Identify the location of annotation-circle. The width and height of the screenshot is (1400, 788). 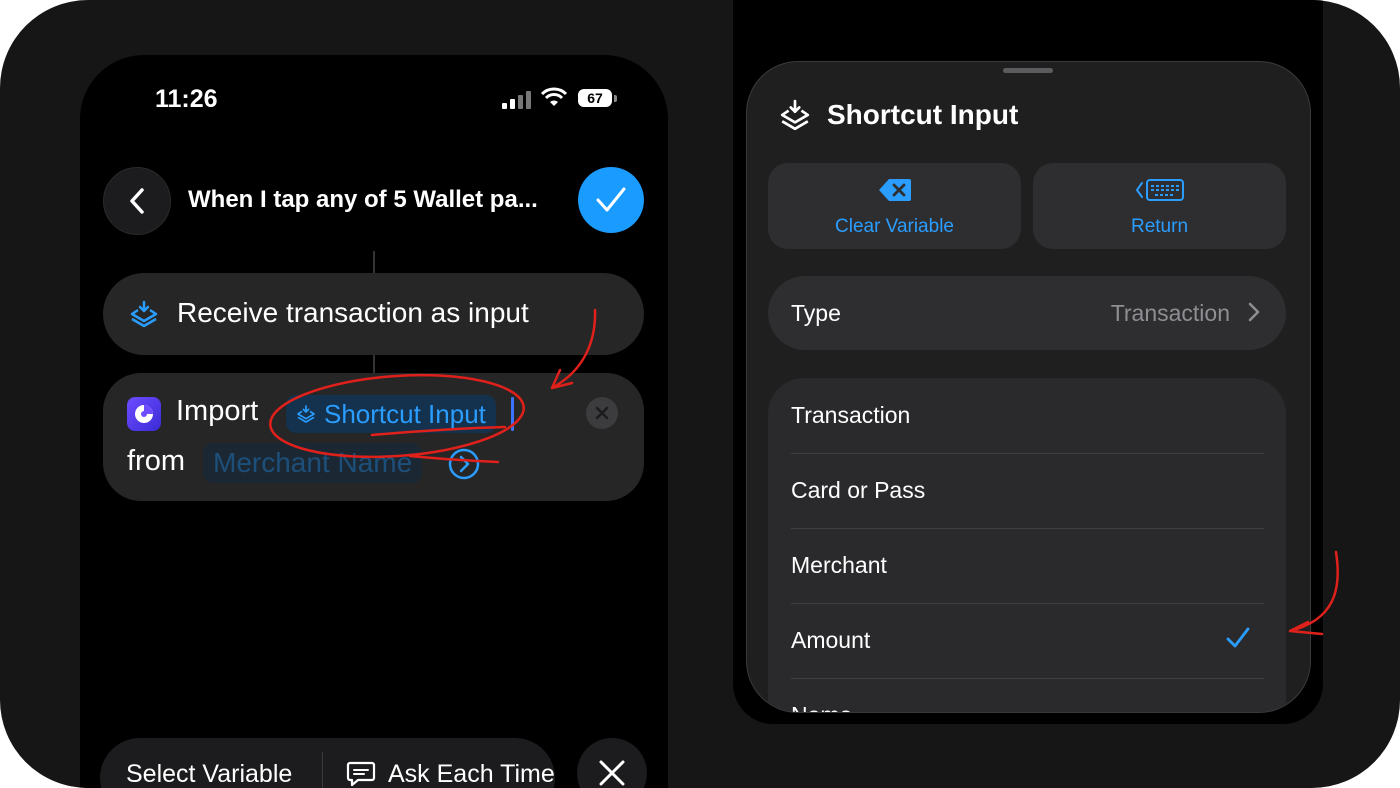
(397, 416).